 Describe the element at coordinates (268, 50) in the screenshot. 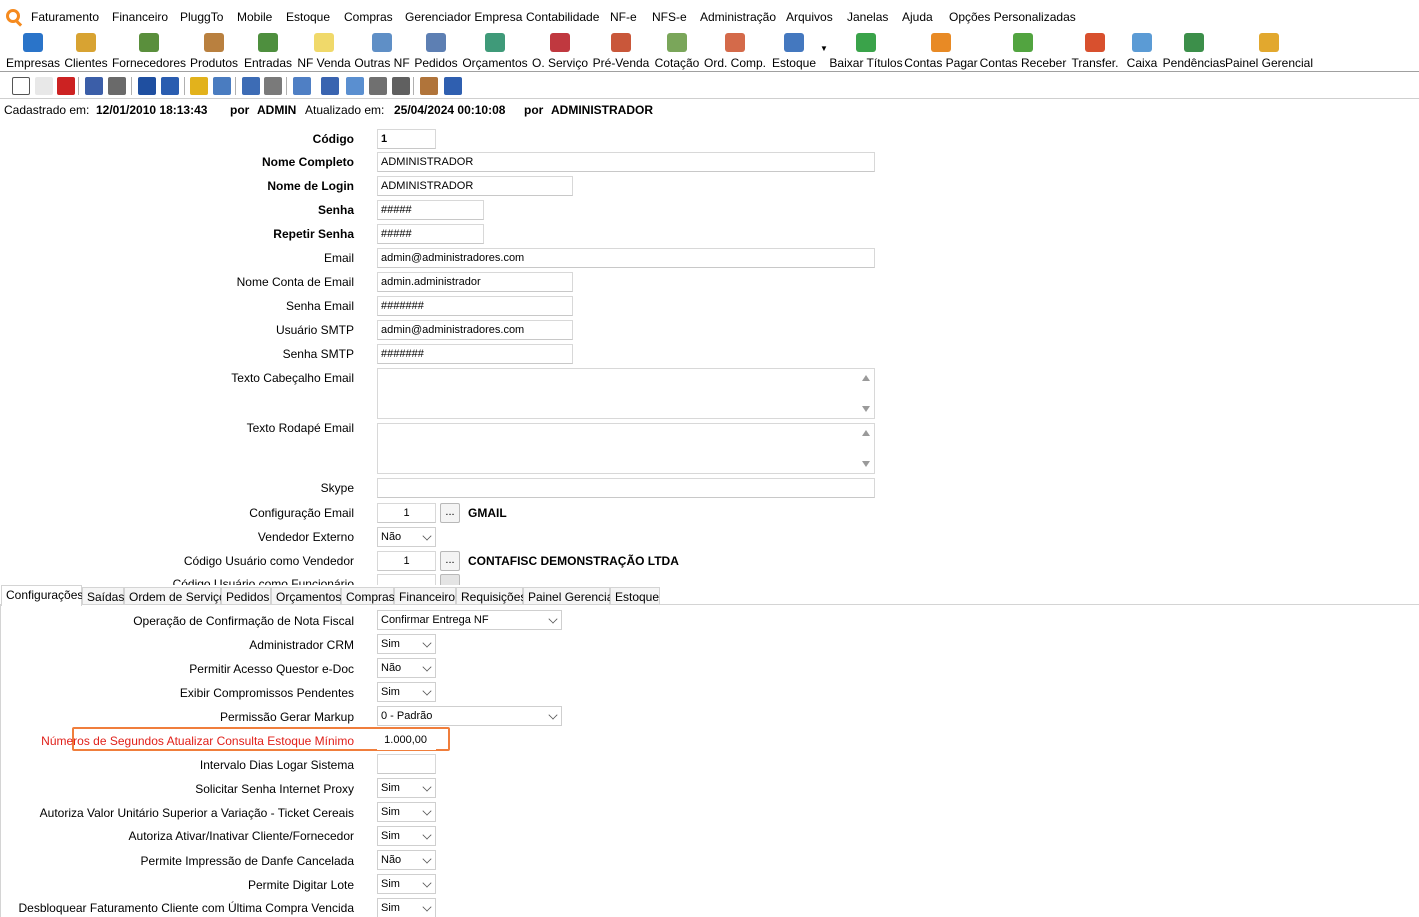

I see `toolbar-button-entradas: Entradas` at that location.